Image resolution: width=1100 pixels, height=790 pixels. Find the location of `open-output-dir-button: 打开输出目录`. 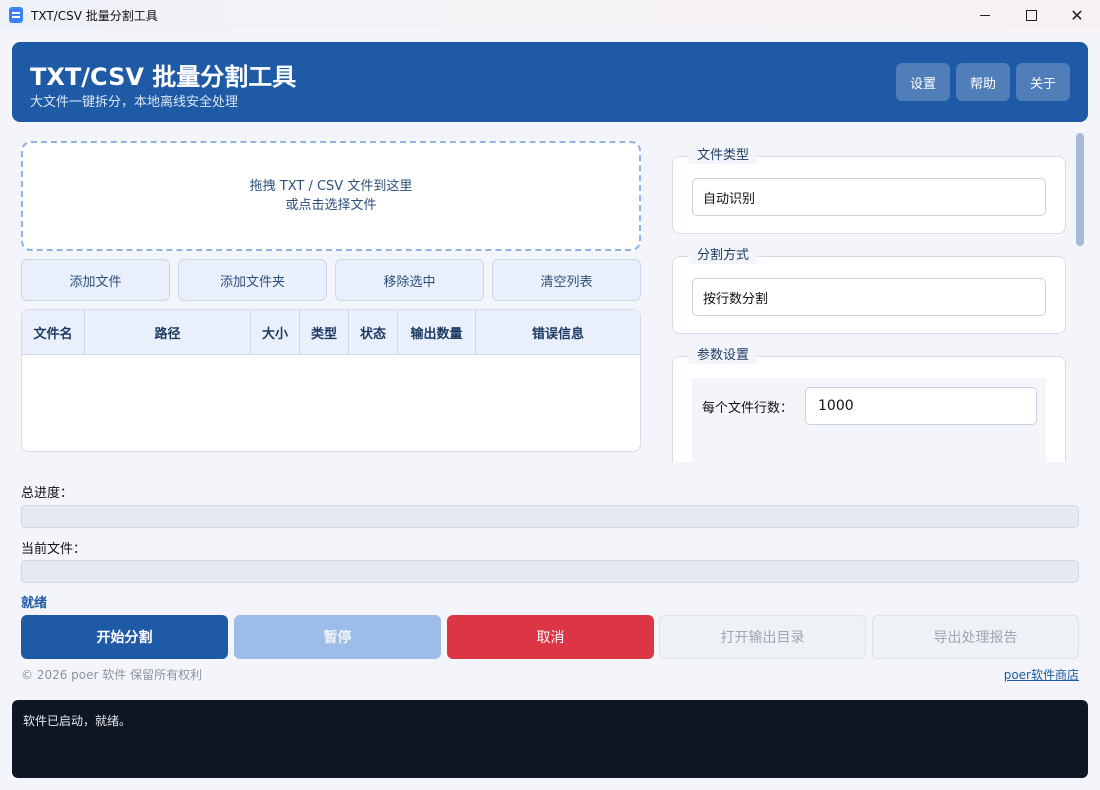

open-output-dir-button: 打开输出目录 is located at coordinates (762, 637).